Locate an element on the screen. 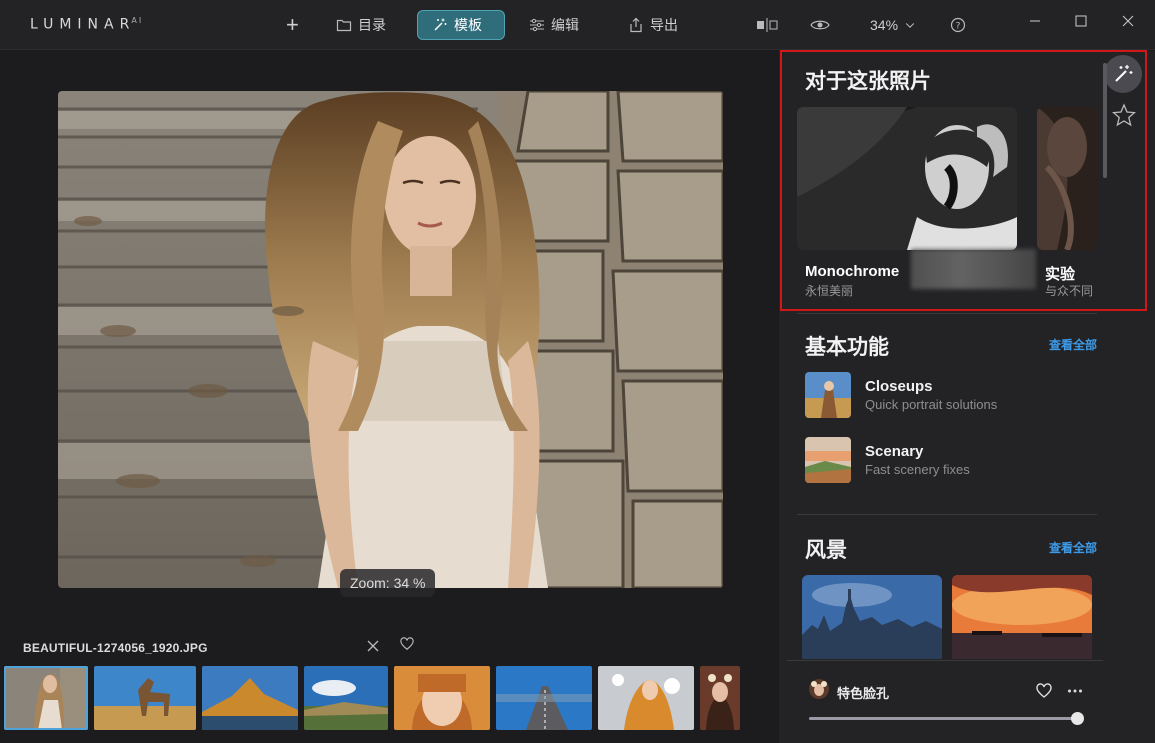 This screenshot has height=743, width=1155. scenary-desc: Fast scenery fixes is located at coordinates (917, 469).